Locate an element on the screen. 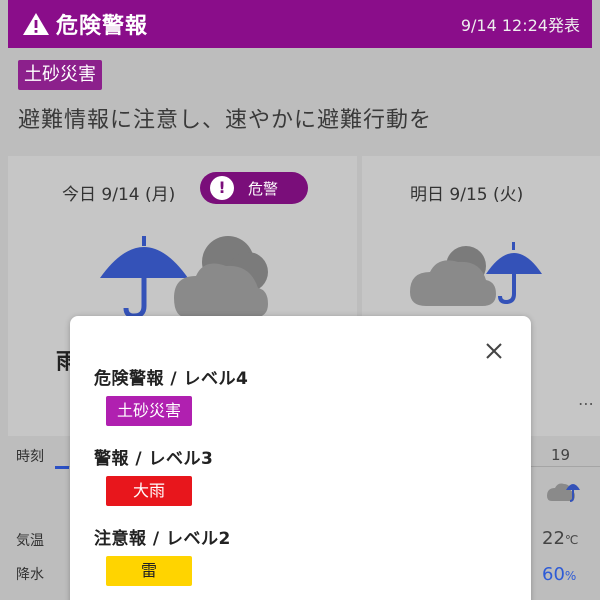  level3-tag: 大雨 is located at coordinates (149, 491).